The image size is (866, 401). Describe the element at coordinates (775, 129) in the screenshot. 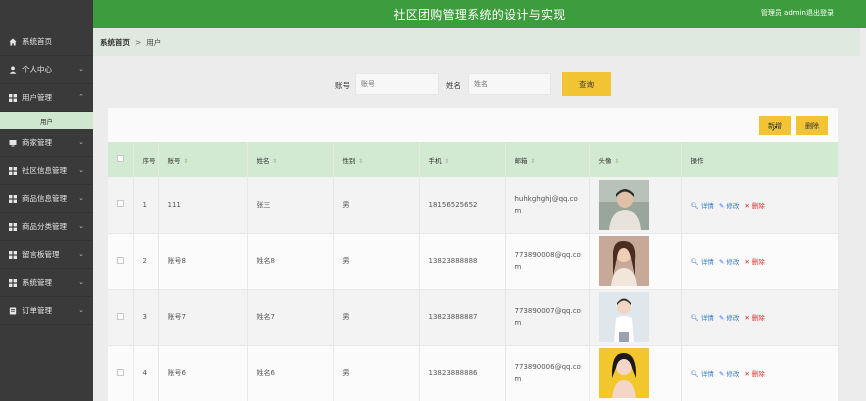

I see `mouse-cursor-icon: ➚` at that location.